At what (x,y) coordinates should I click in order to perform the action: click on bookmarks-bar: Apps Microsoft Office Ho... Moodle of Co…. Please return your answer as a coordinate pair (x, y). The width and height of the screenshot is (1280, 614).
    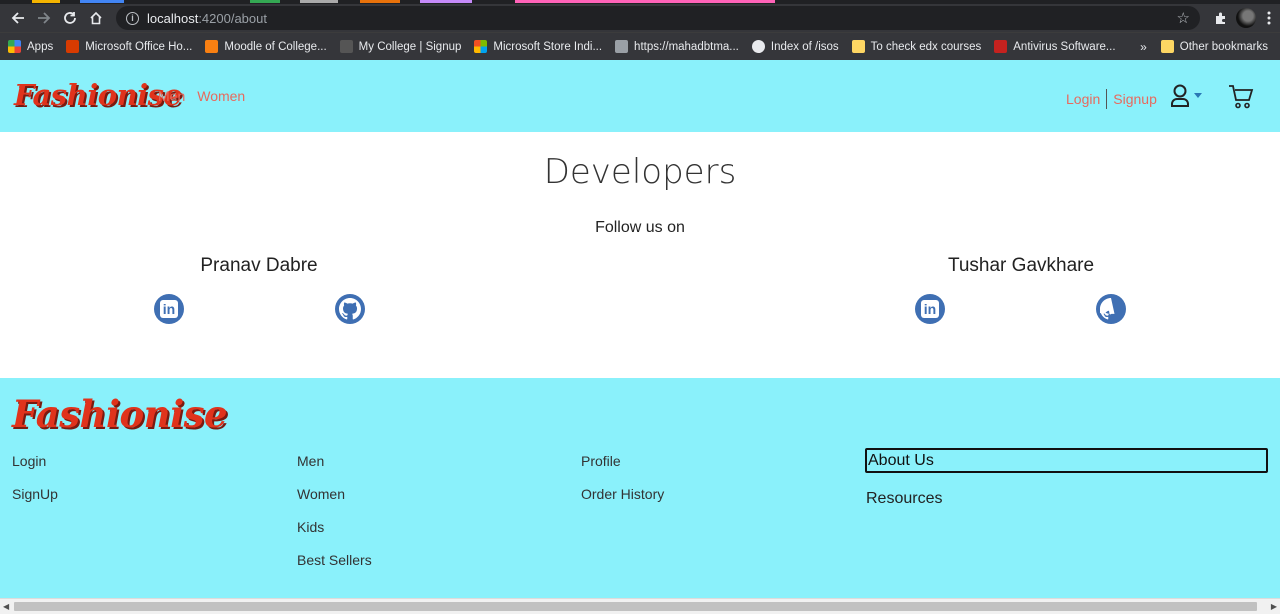
    Looking at the image, I should click on (640, 46).